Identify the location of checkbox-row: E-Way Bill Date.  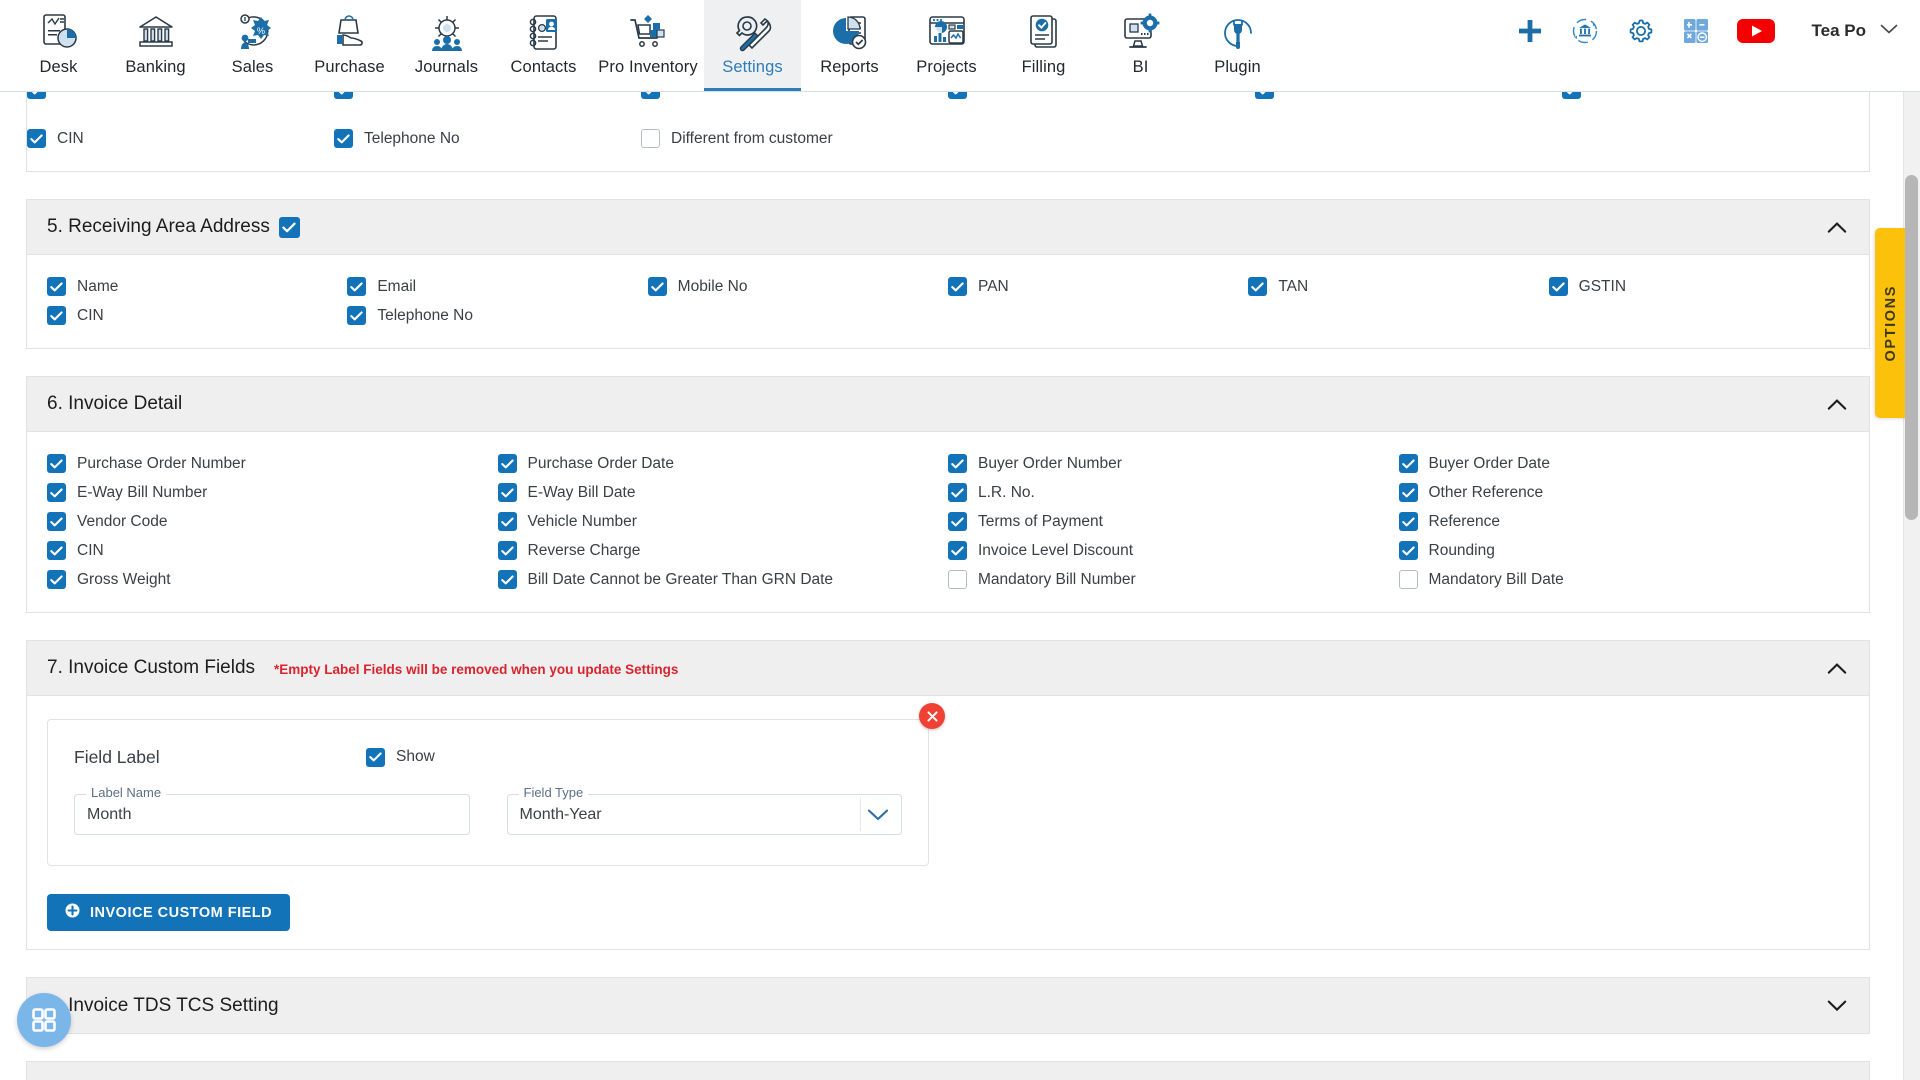
(723, 492).